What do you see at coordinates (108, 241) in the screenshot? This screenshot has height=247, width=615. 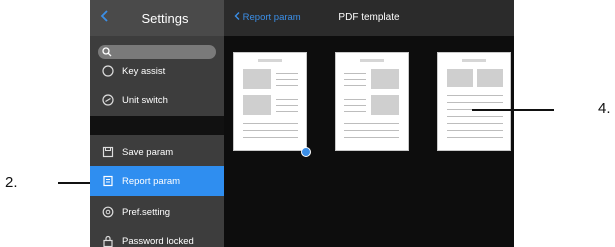 I see `lock-icon` at bounding box center [108, 241].